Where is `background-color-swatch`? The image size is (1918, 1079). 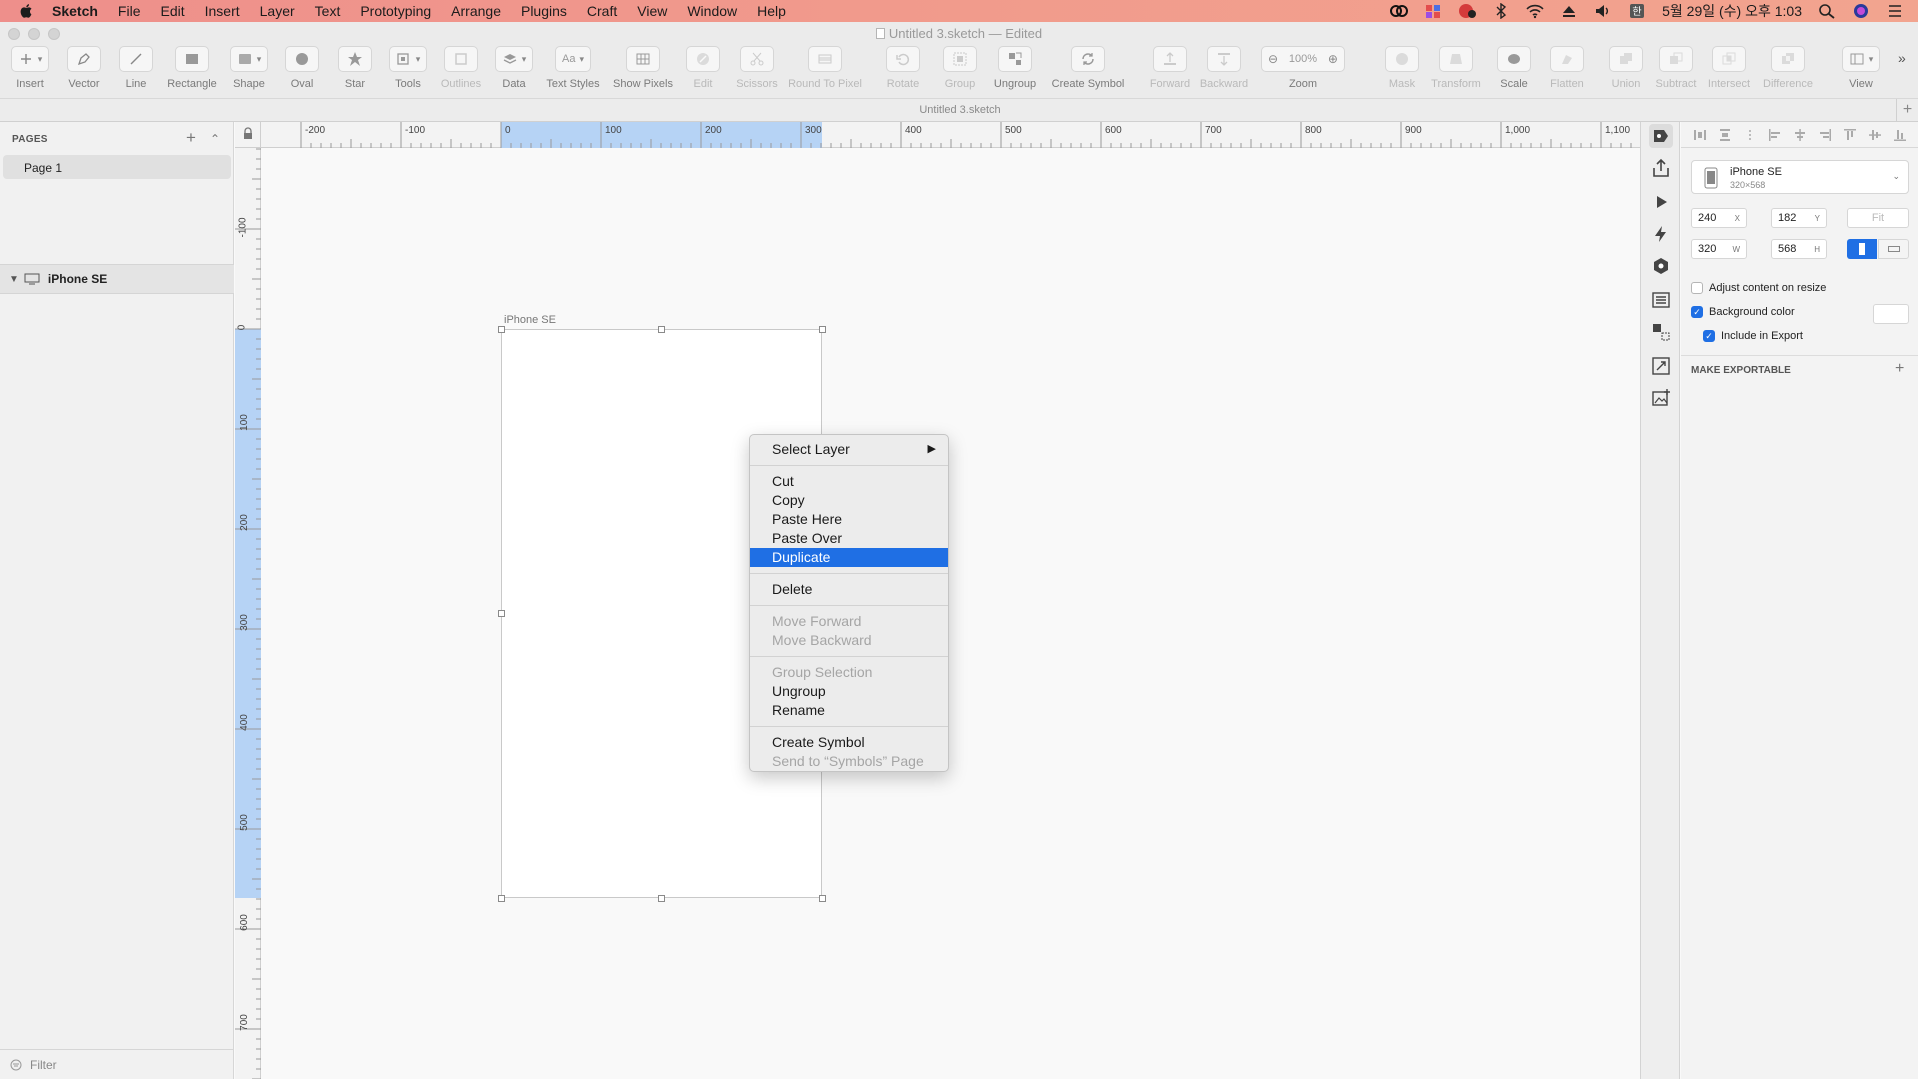
background-color-swatch is located at coordinates (1891, 314).